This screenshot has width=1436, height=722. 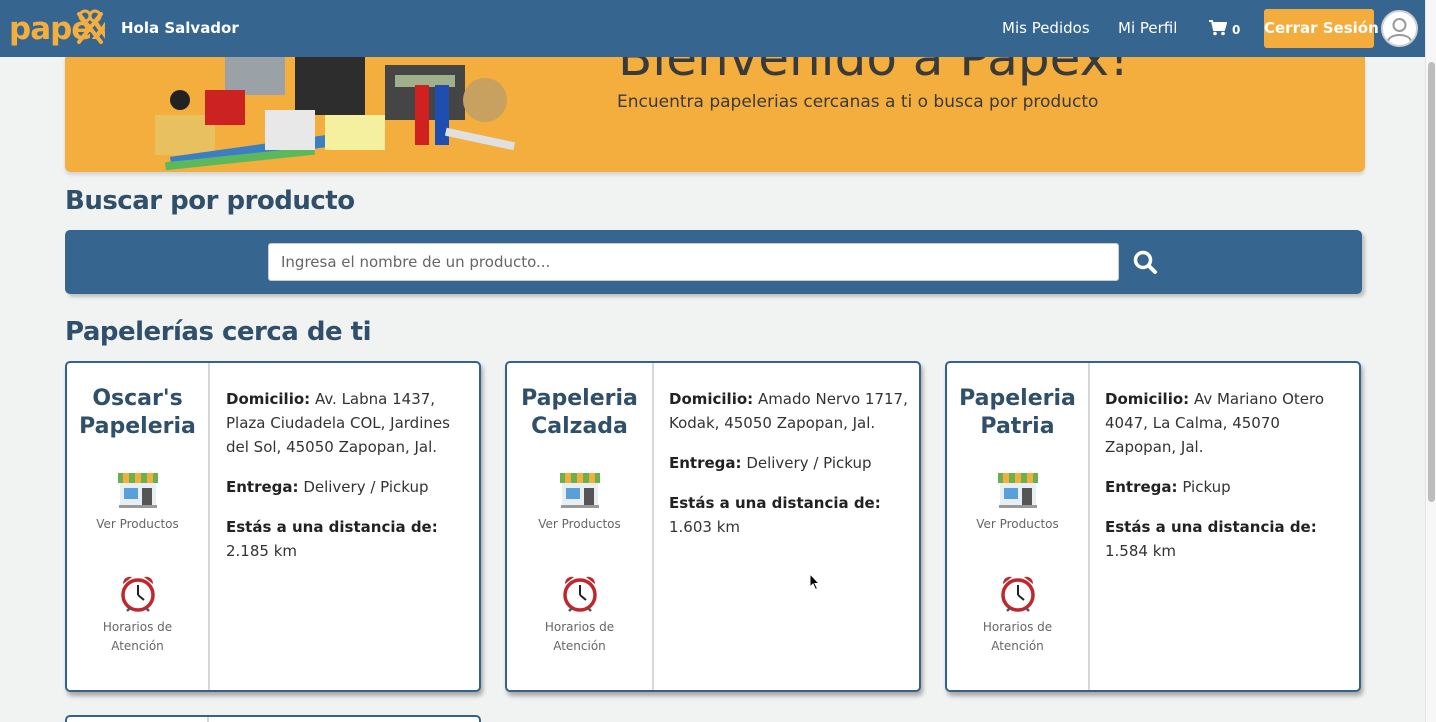 I want to click on user-avatar-icon, so click(x=1399, y=28).